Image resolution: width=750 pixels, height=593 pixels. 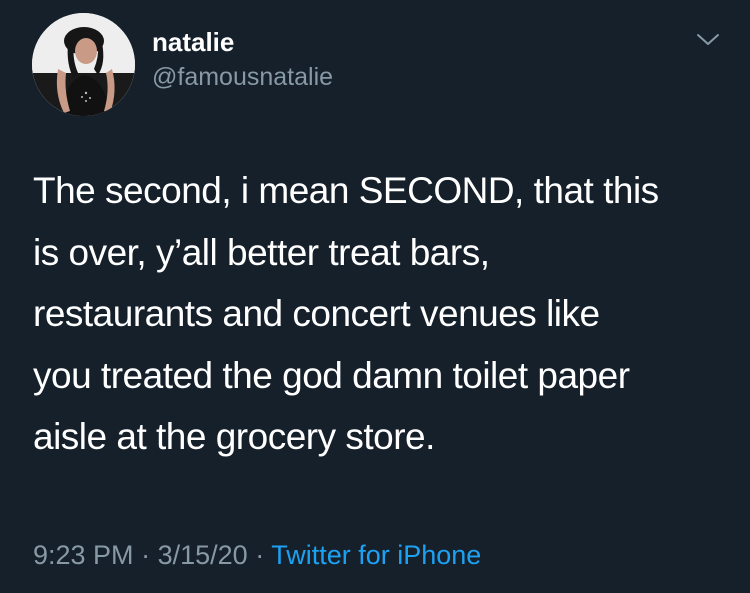 What do you see at coordinates (708, 40) in the screenshot?
I see `chevron-down-icon` at bounding box center [708, 40].